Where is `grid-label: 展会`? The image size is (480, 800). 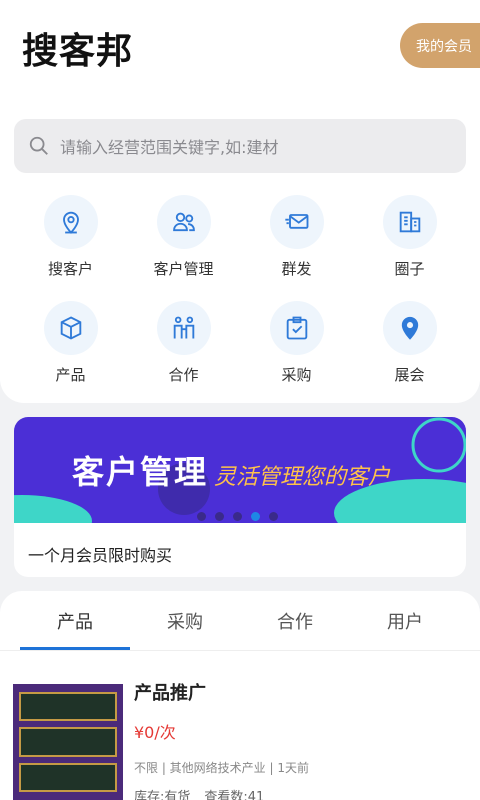
grid-label: 展会 is located at coordinates (409, 375).